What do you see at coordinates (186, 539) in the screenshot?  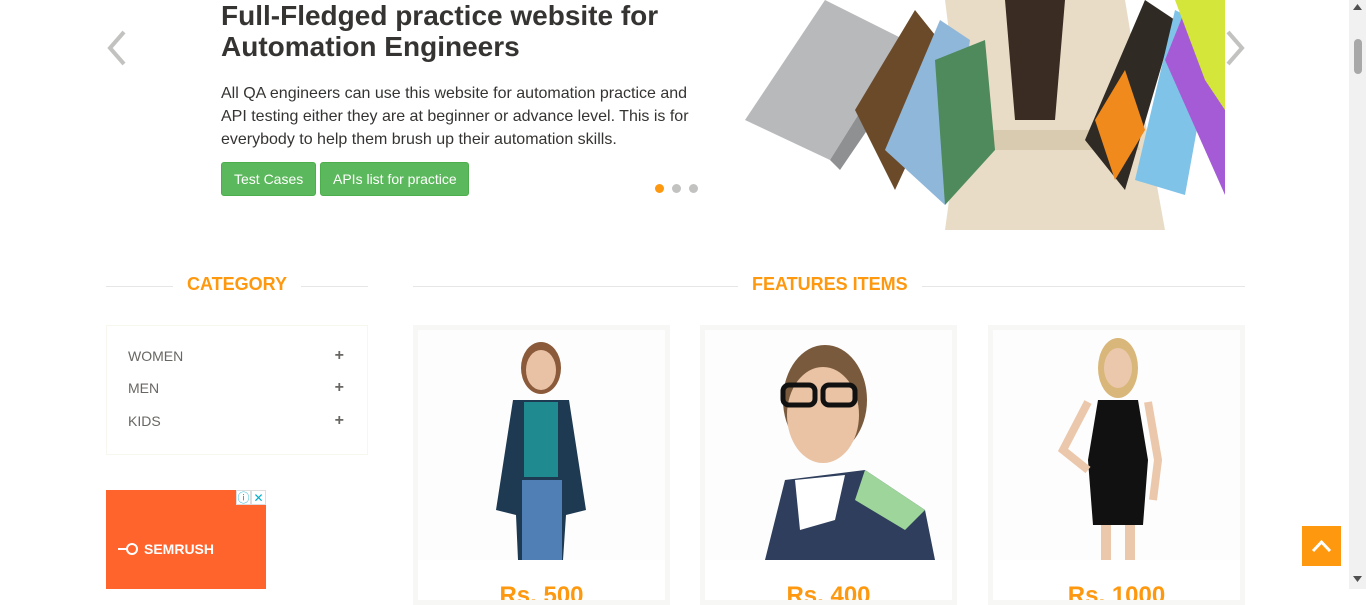 I see `semrush-ad: ⓘ ✕ SEMRUSH` at bounding box center [186, 539].